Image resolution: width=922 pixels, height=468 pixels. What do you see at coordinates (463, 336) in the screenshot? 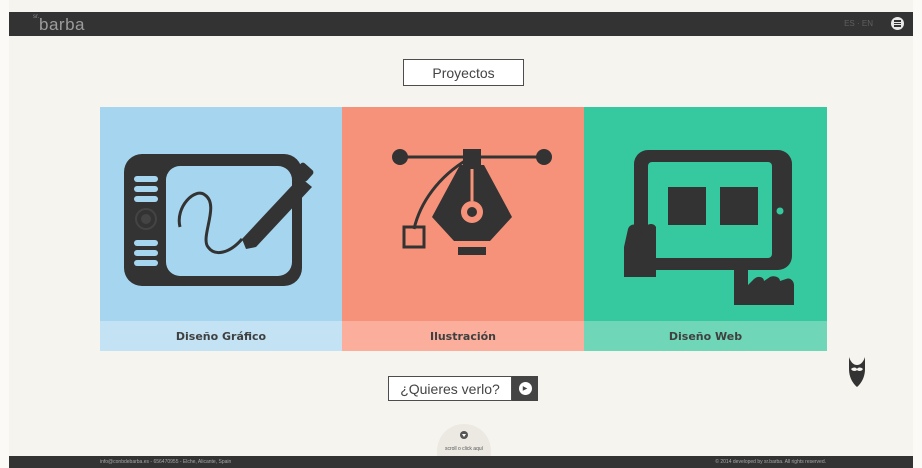
I see `card-label: Ilustración` at bounding box center [463, 336].